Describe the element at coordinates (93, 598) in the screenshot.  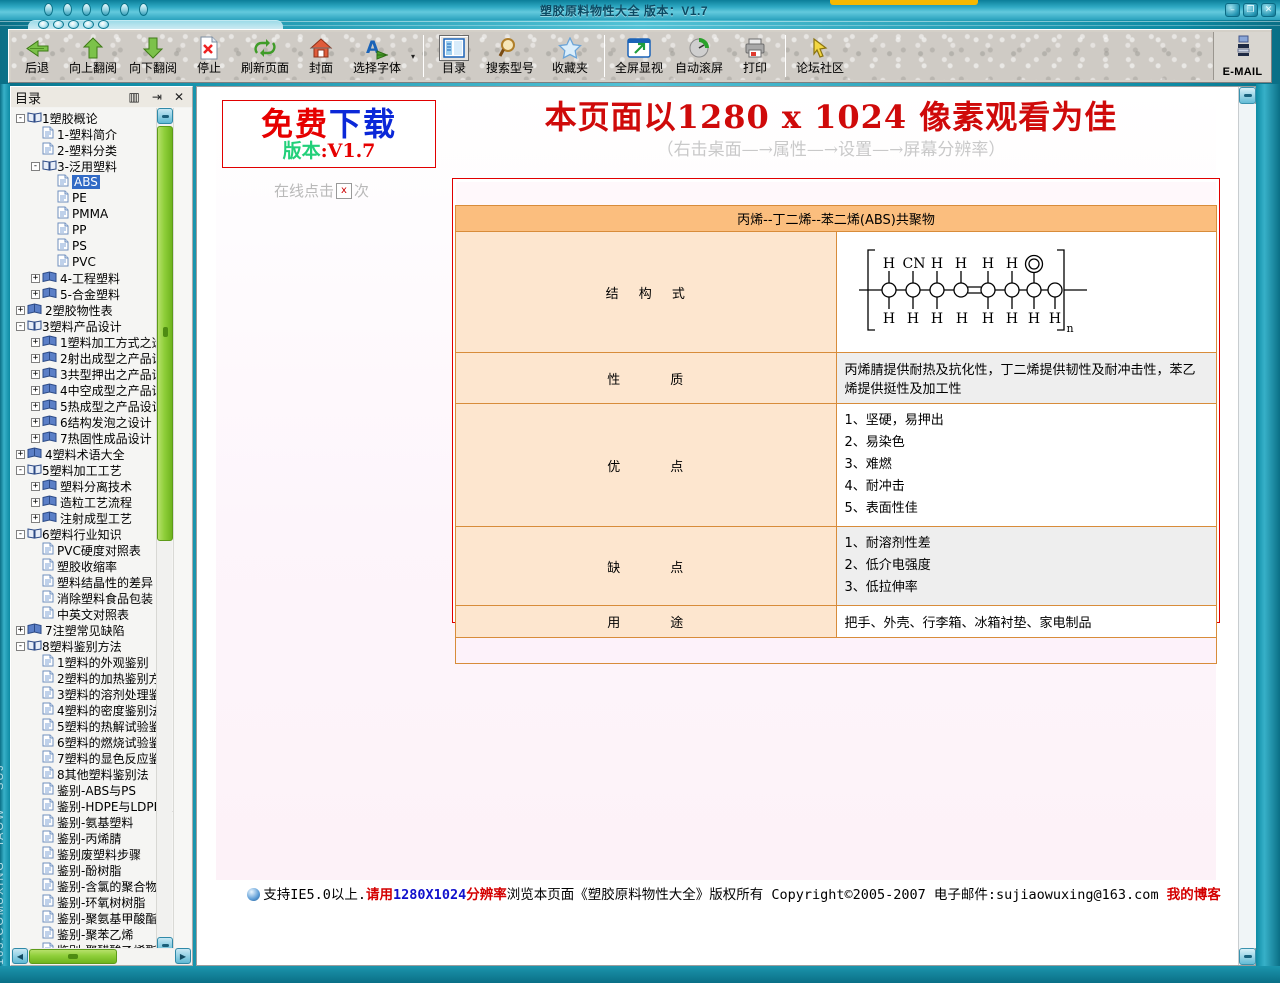
I see `tree-node: 消除塑料食品包装` at that location.